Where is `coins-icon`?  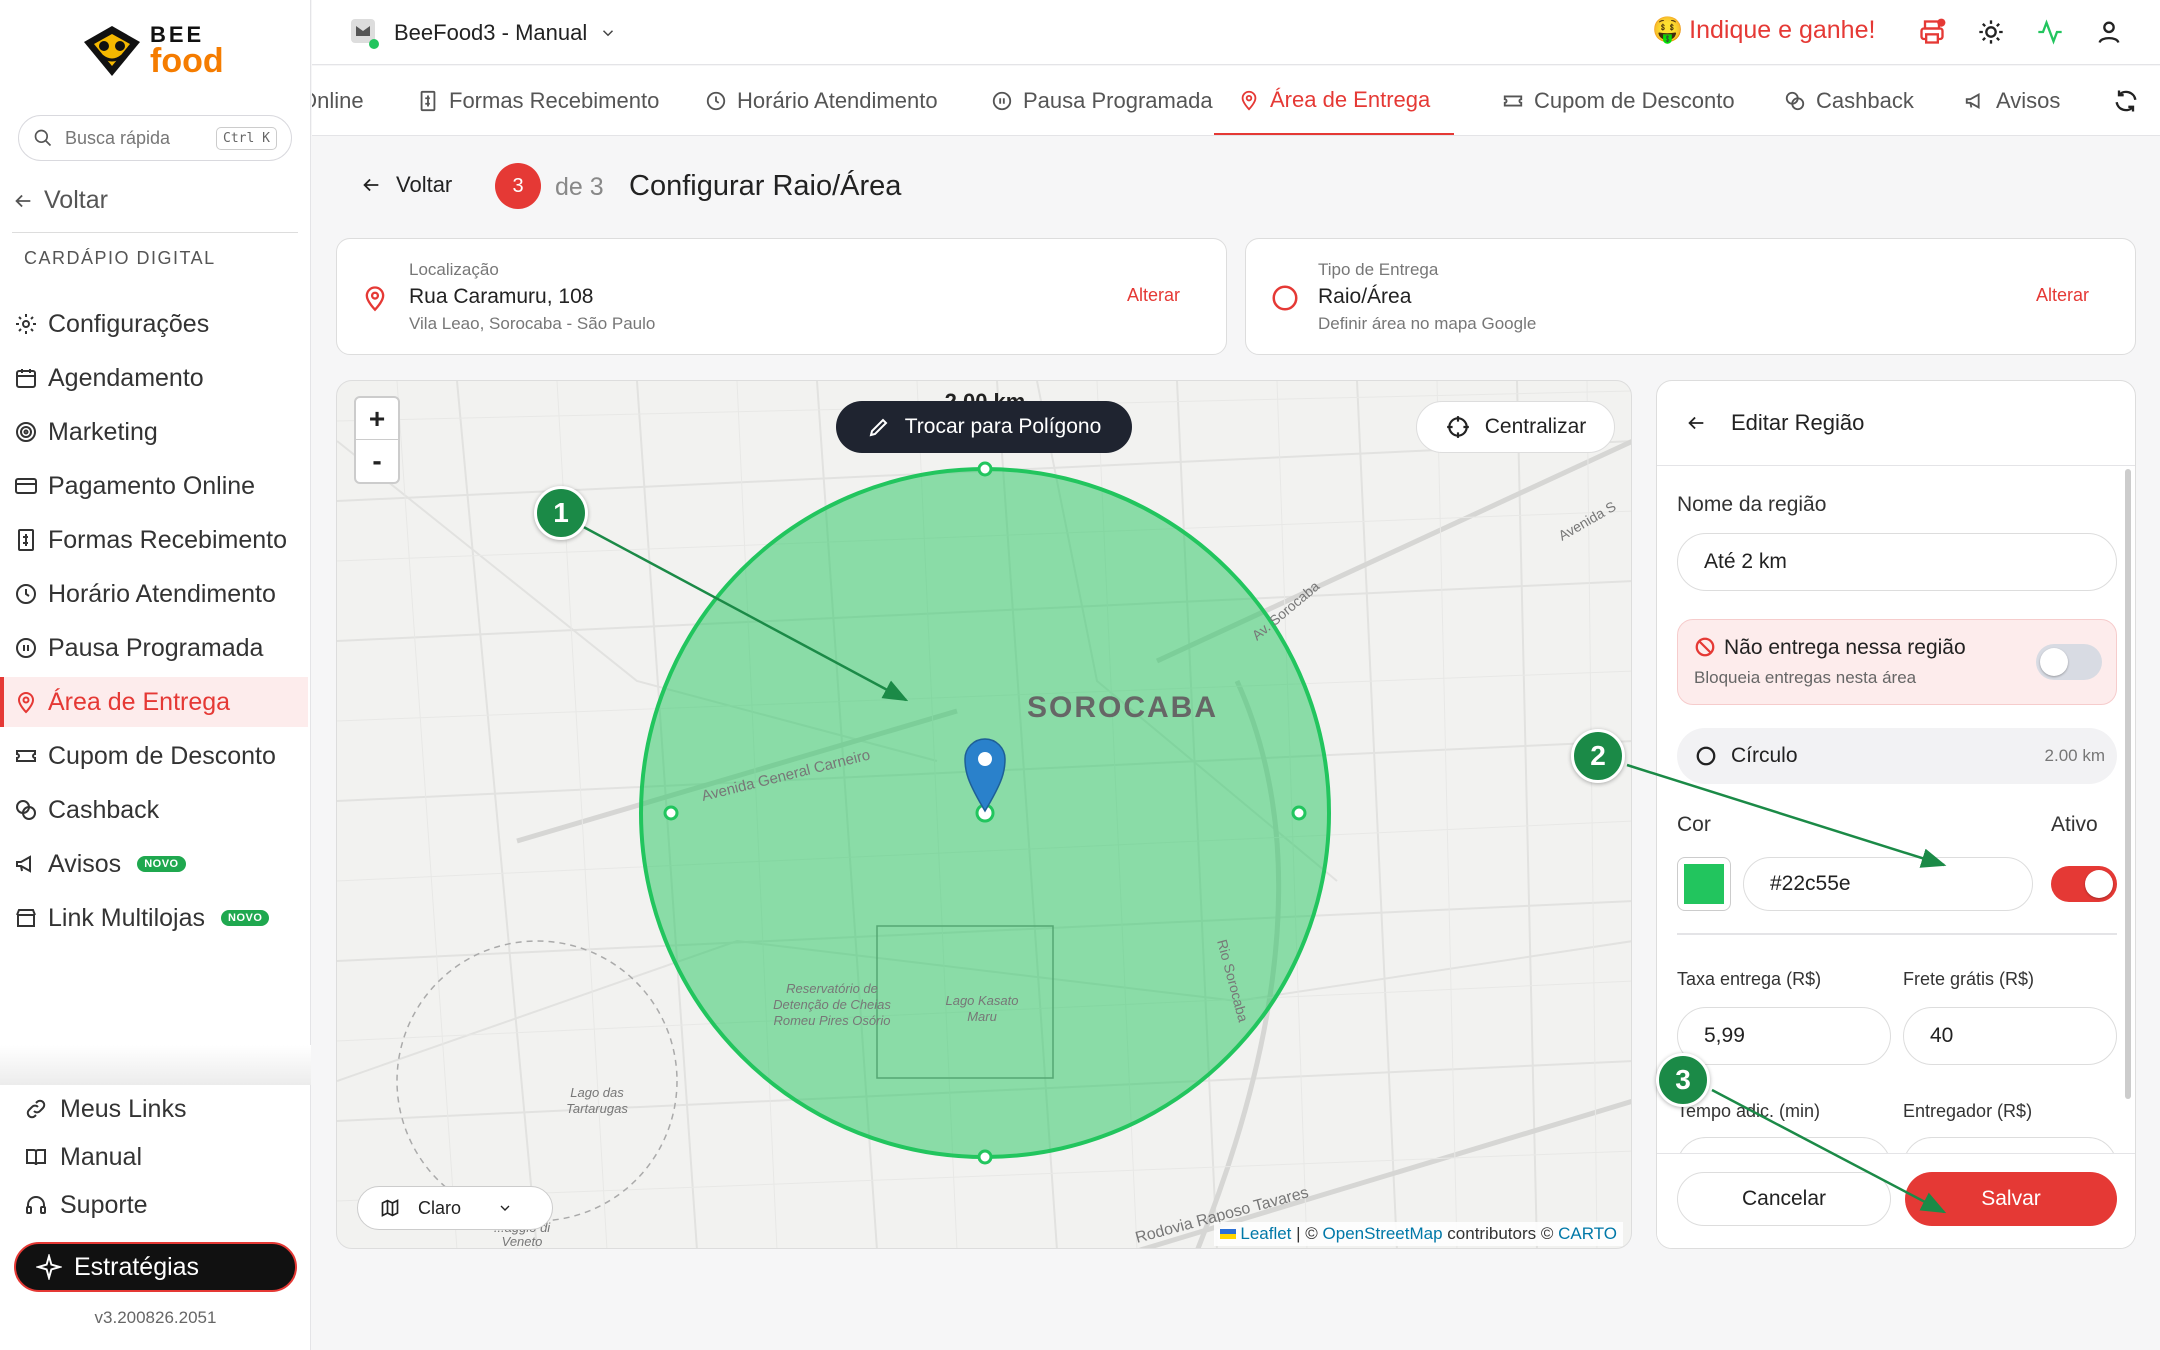
coins-icon is located at coordinates (26, 810).